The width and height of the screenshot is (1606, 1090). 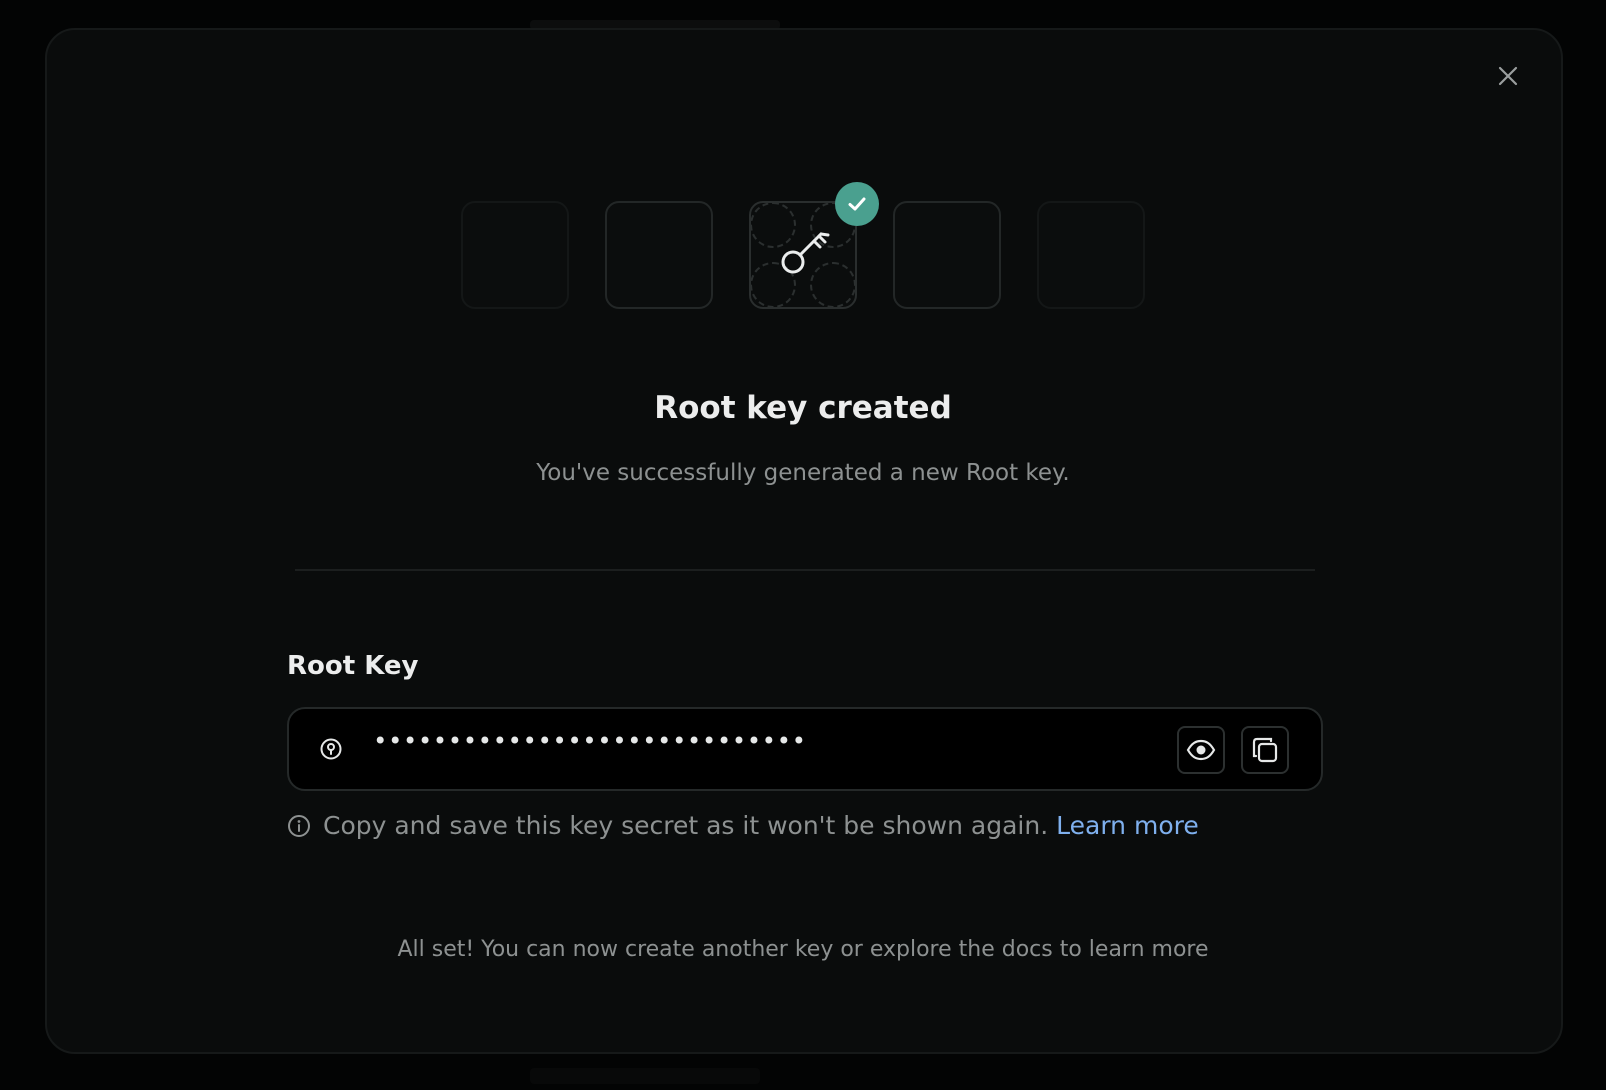 I want to click on close-icon, so click(x=1508, y=76).